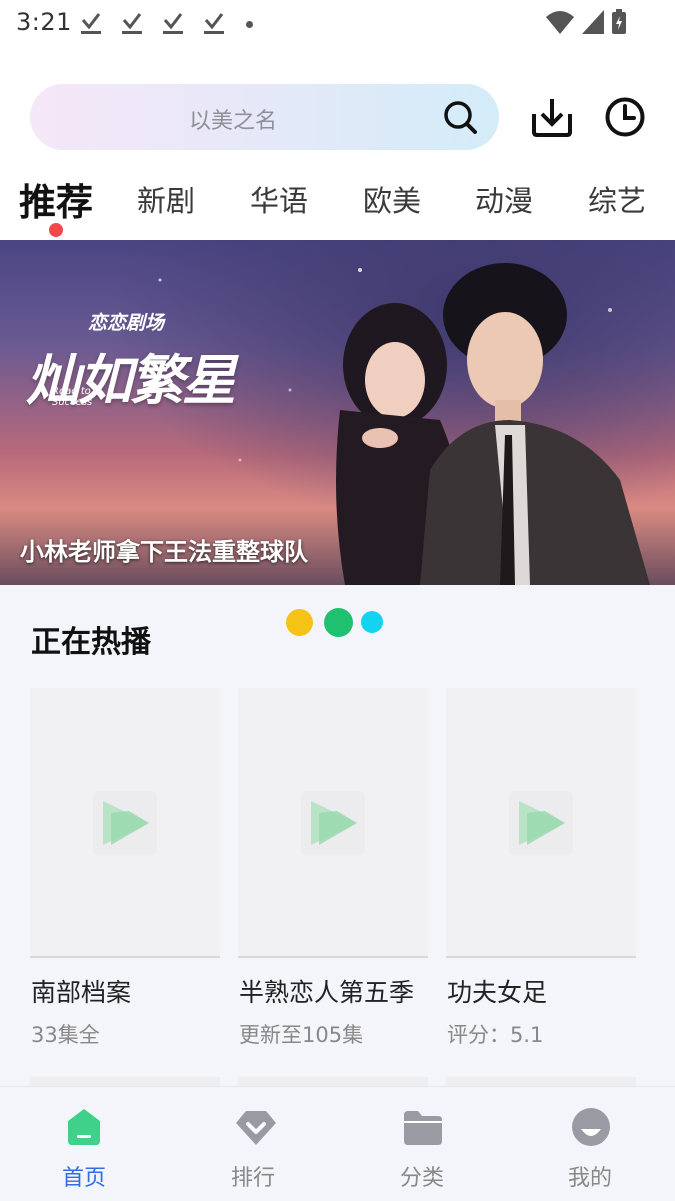  What do you see at coordinates (301, 1035) in the screenshot?
I see `card-subtitle: 更新至105集` at bounding box center [301, 1035].